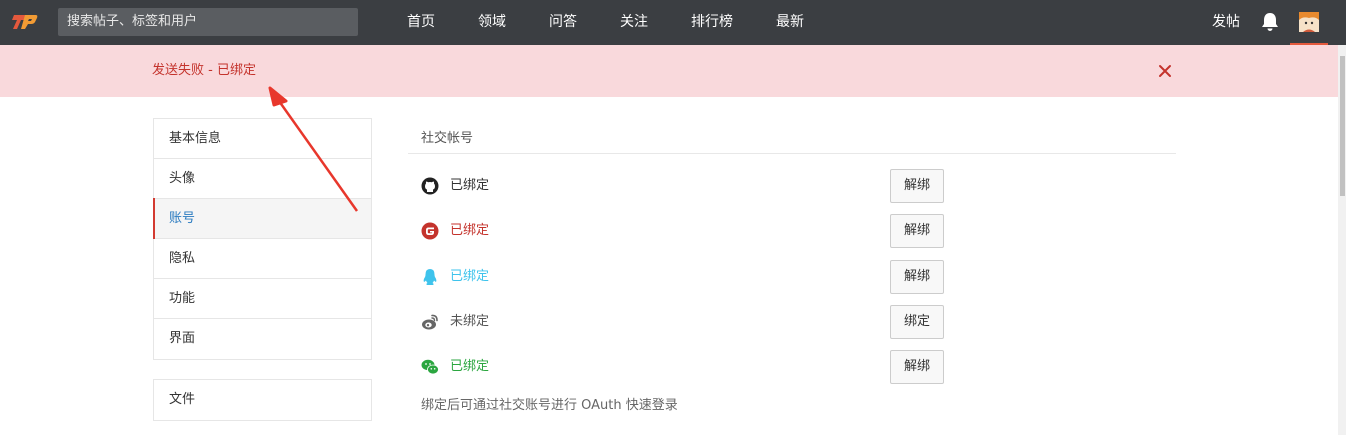  What do you see at coordinates (917, 322) in the screenshot?
I see `bind-button: 绑定` at bounding box center [917, 322].